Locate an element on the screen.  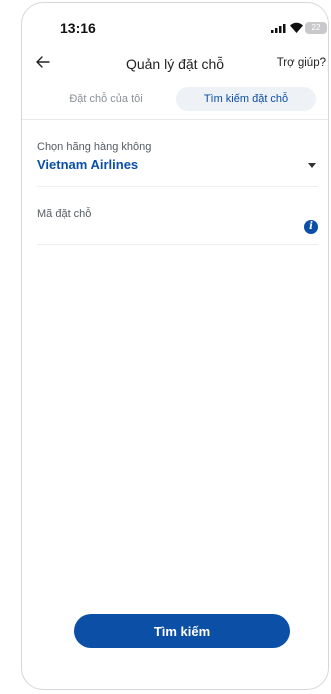
airline-label: Chọn hãng hàng không is located at coordinates (94, 147).